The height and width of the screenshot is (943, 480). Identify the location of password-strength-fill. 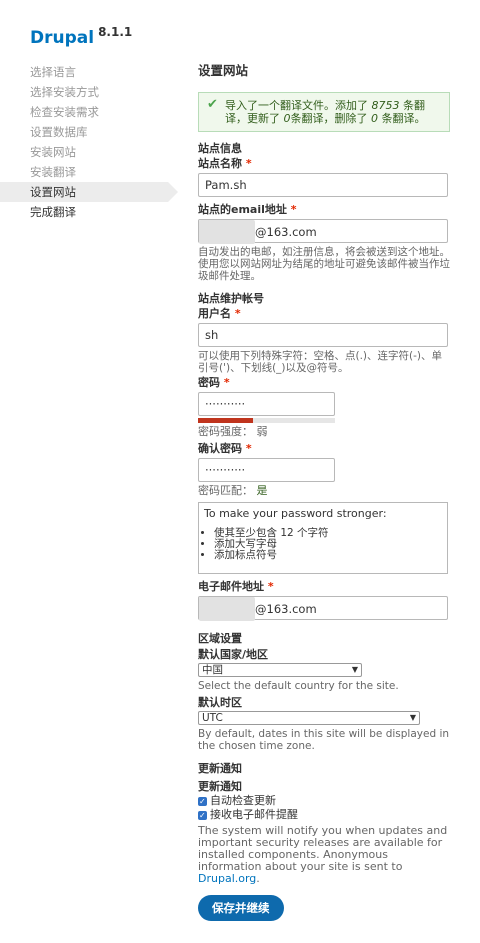
(225, 420).